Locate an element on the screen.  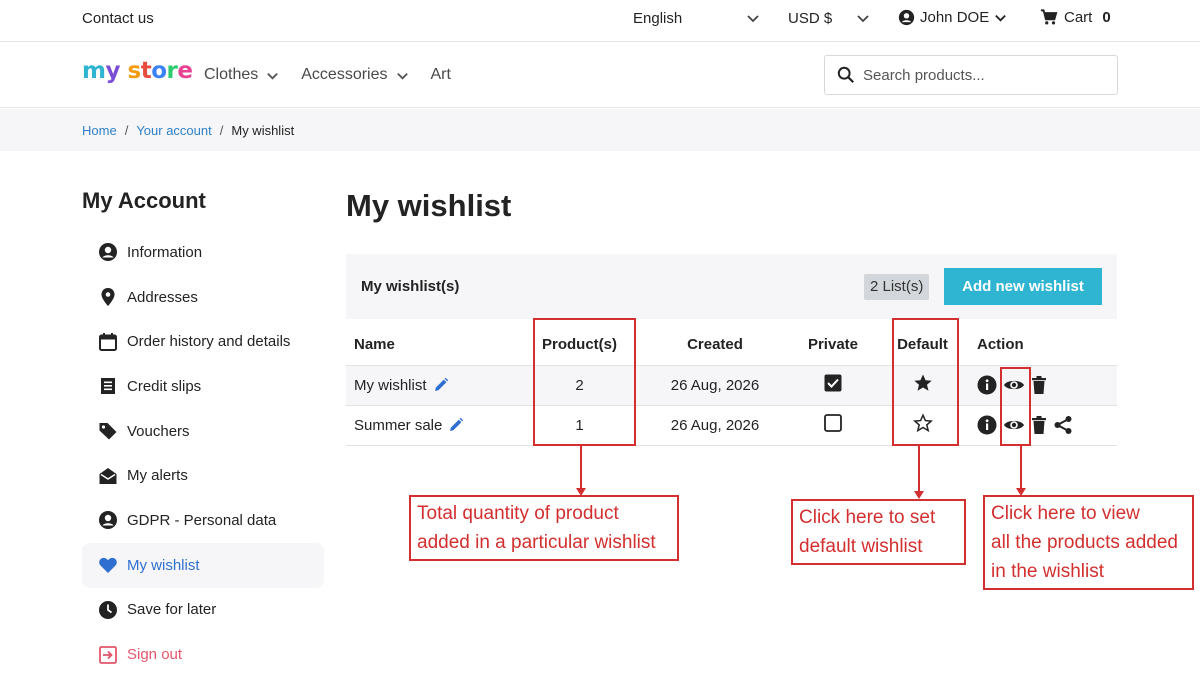
wishlist-panel-label: My wishlist(s) is located at coordinates (410, 286).